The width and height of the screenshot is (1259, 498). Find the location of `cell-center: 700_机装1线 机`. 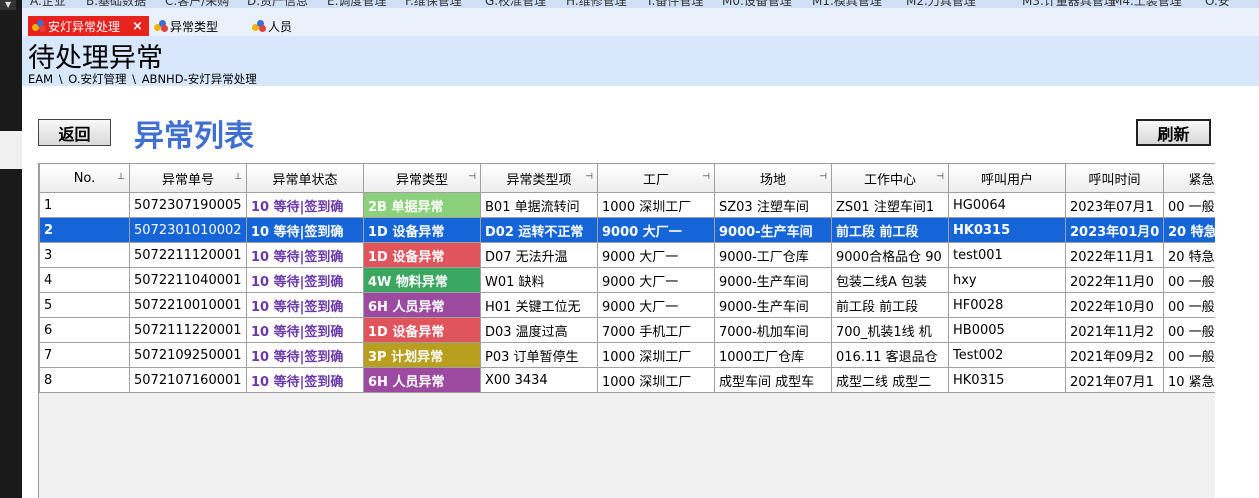

cell-center: 700_机装1线 机 is located at coordinates (890, 330).